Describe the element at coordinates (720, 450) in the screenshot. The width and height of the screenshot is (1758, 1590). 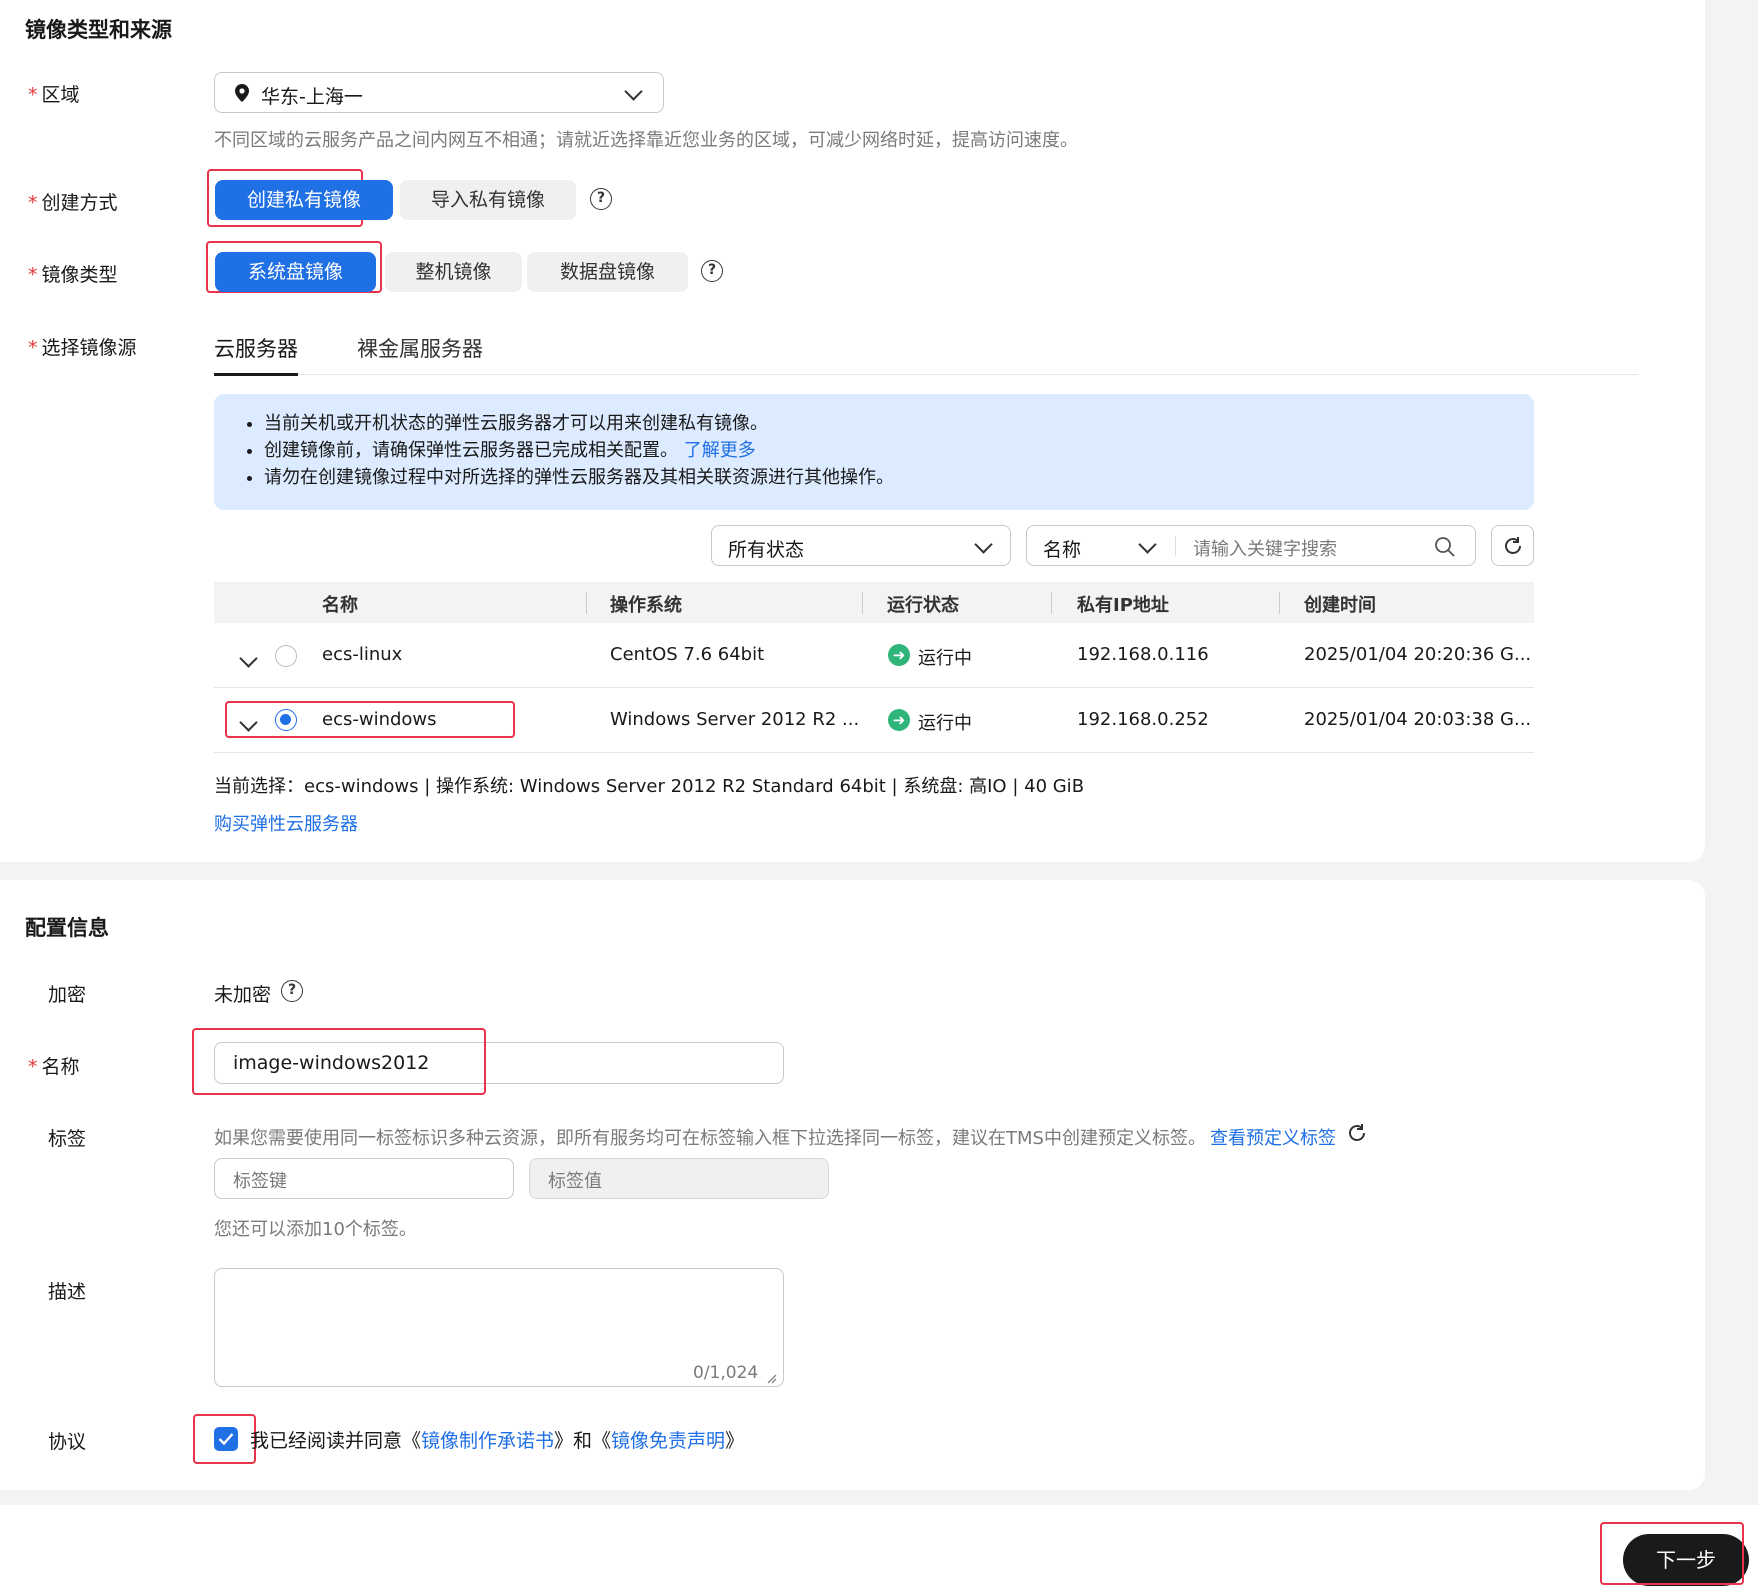
I see `learn-more-link: 了解更多` at that location.